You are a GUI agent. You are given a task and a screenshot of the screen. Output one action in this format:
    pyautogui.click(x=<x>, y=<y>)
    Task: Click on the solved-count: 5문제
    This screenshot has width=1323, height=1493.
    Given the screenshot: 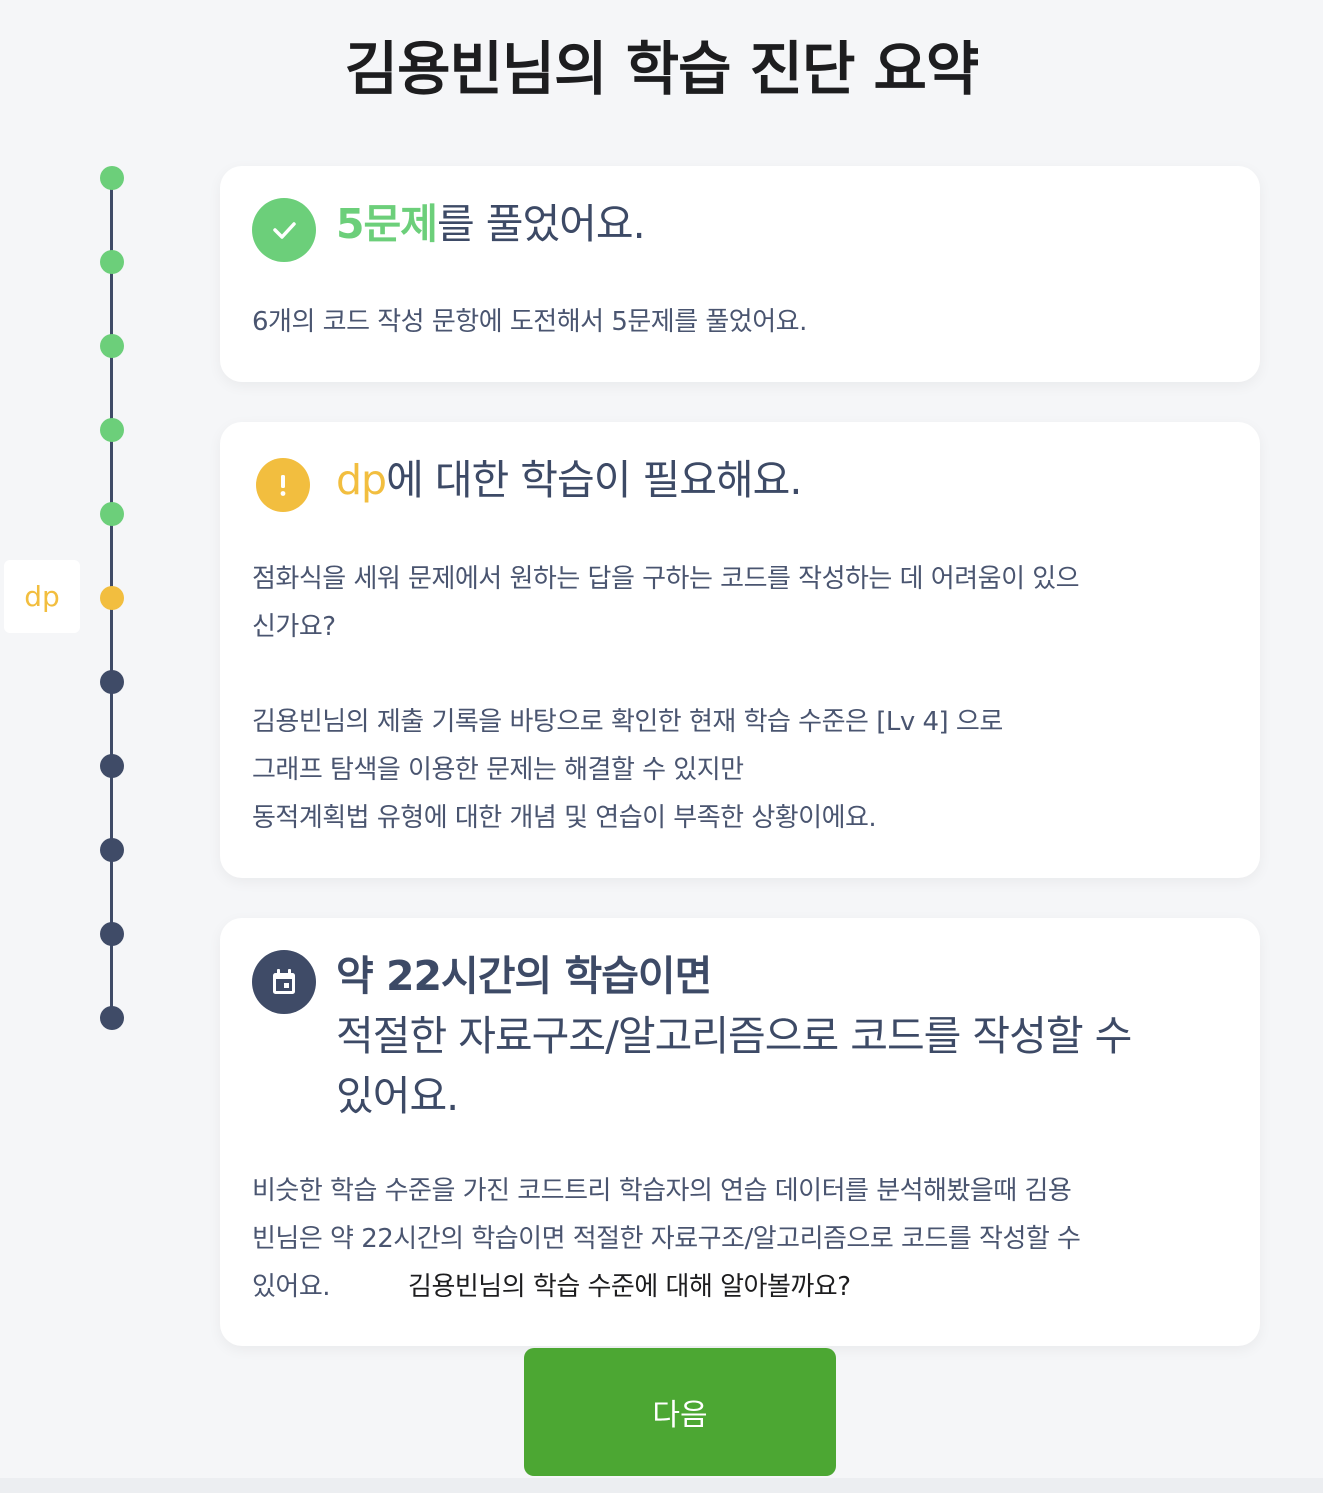 What is the action you would take?
    pyautogui.click(x=387, y=224)
    